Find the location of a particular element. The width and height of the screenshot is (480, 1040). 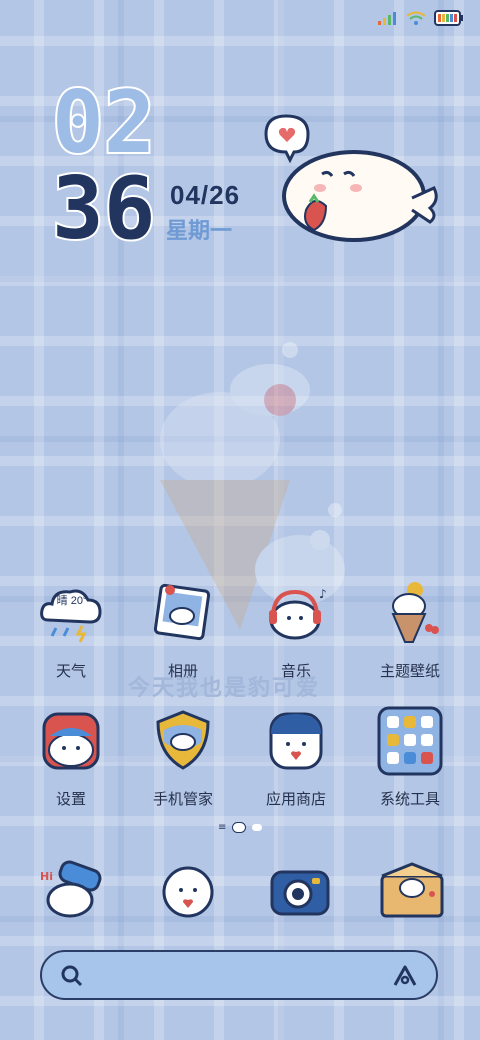

clock-minute: 36 is located at coordinates (104, 209).